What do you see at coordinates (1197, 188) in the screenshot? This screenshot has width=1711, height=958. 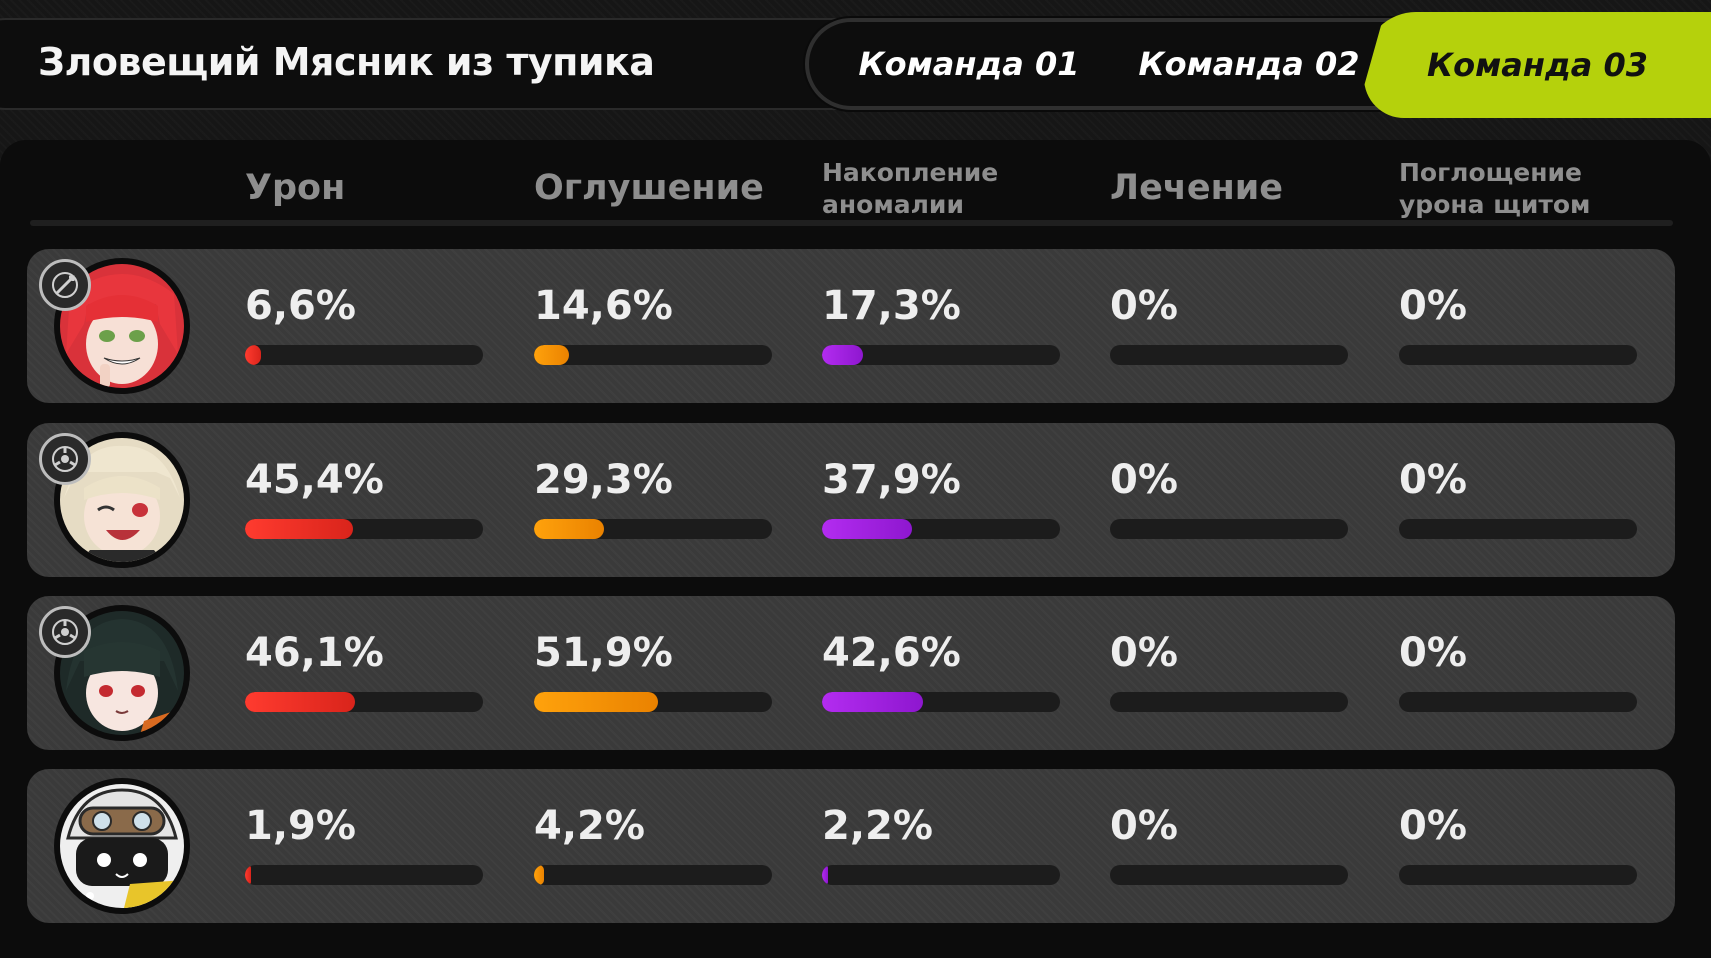 I see `column-header-healing: Лечение` at bounding box center [1197, 188].